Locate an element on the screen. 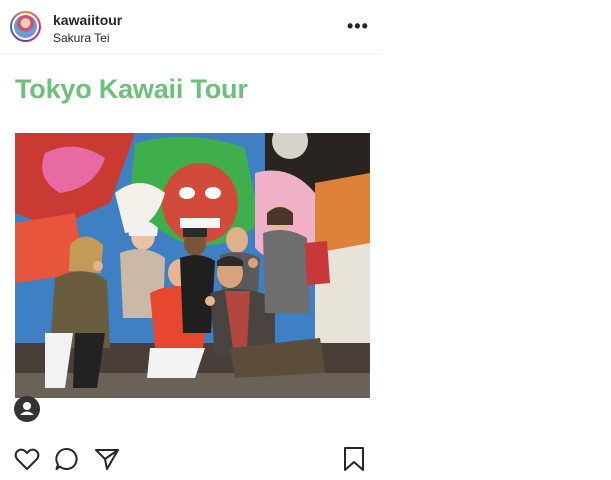 This screenshot has width=611, height=480. comment-icon is located at coordinates (67, 459).